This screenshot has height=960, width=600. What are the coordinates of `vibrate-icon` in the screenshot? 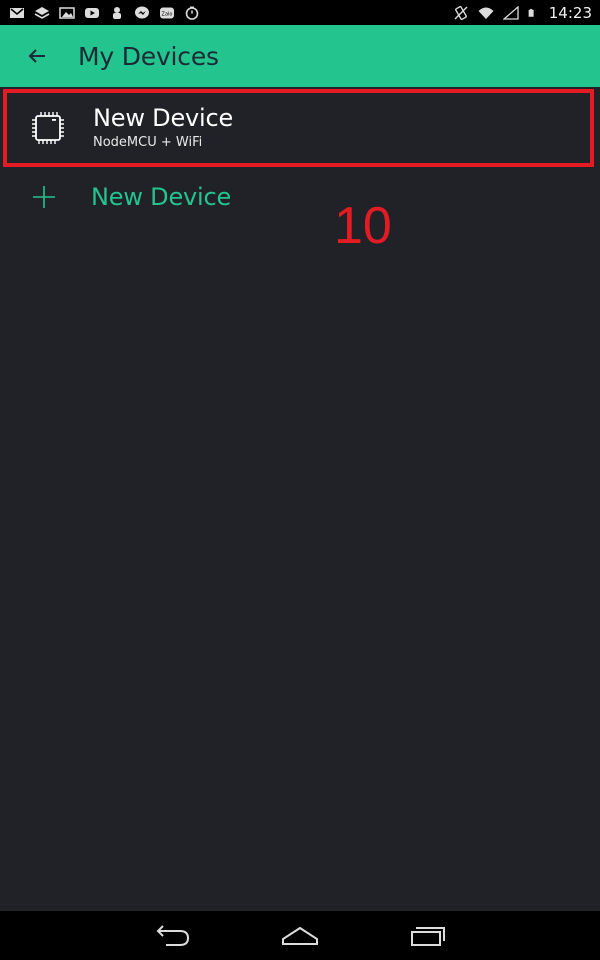 It's located at (461, 12).